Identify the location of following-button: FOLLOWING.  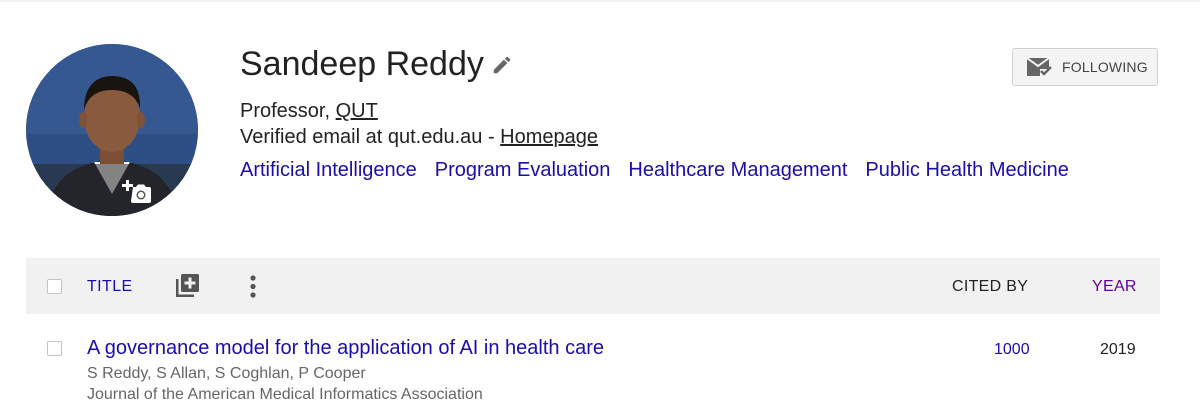
(1085, 67).